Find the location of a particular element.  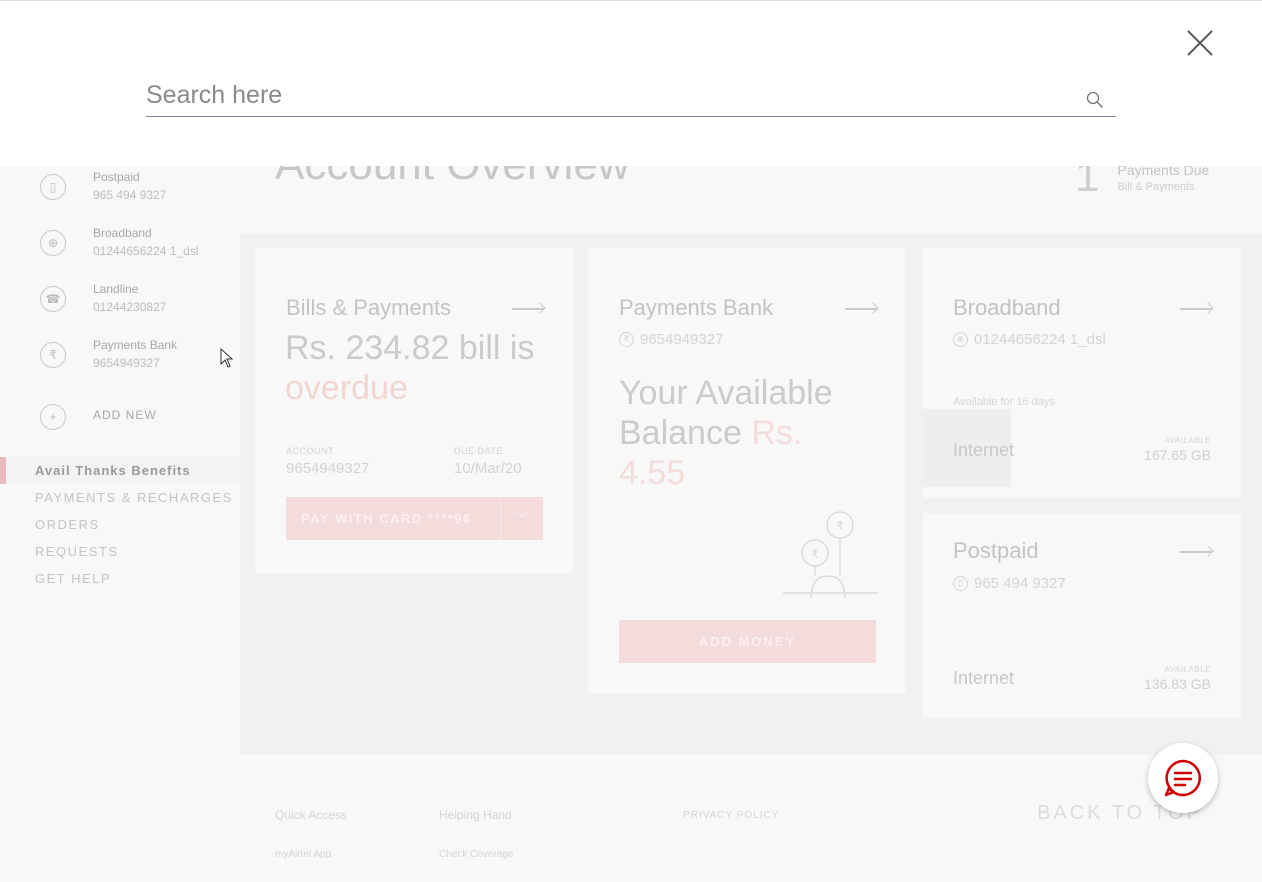

account-number: 965 494 9327 is located at coordinates (130, 195).